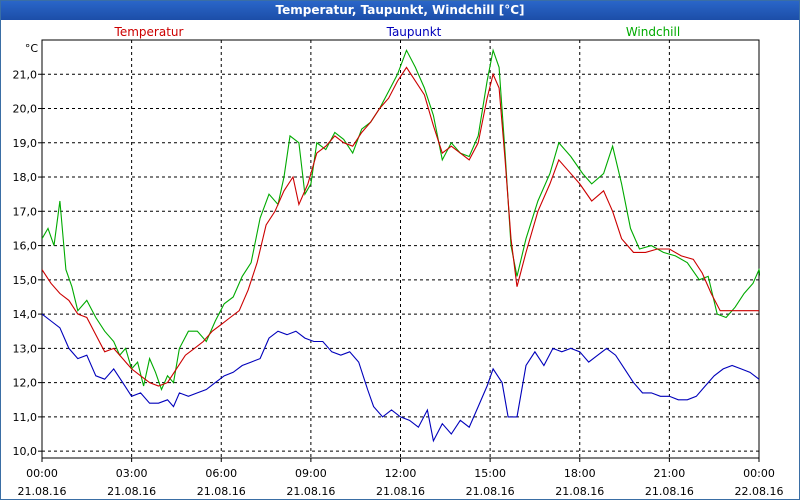 The image size is (800, 500). What do you see at coordinates (490, 473) in the screenshot?
I see `x-tick-time-label: 15:00` at bounding box center [490, 473].